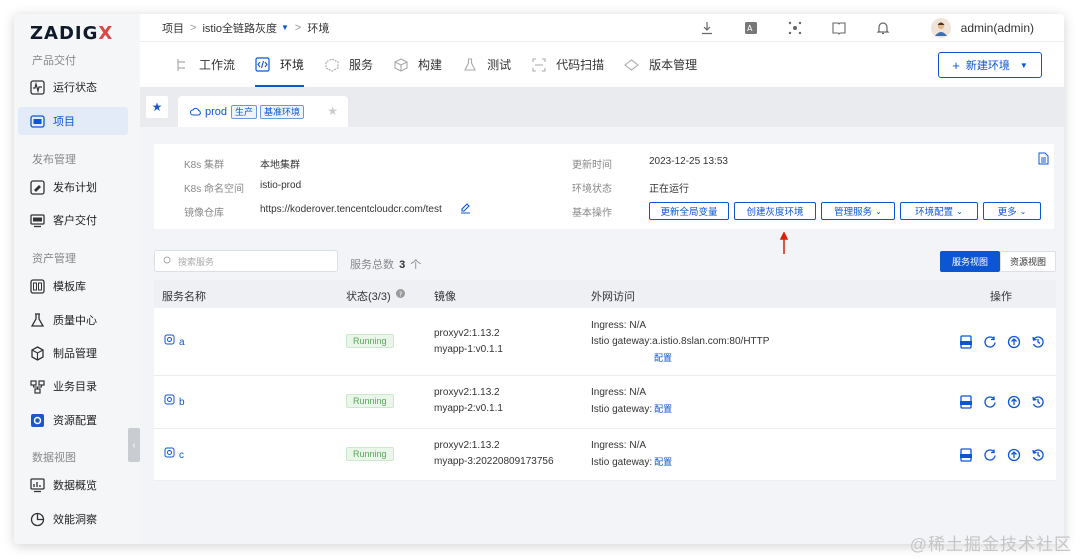 The height and width of the screenshot is (559, 1080). What do you see at coordinates (37, 121) in the screenshot?
I see `project-icon` at bounding box center [37, 121].